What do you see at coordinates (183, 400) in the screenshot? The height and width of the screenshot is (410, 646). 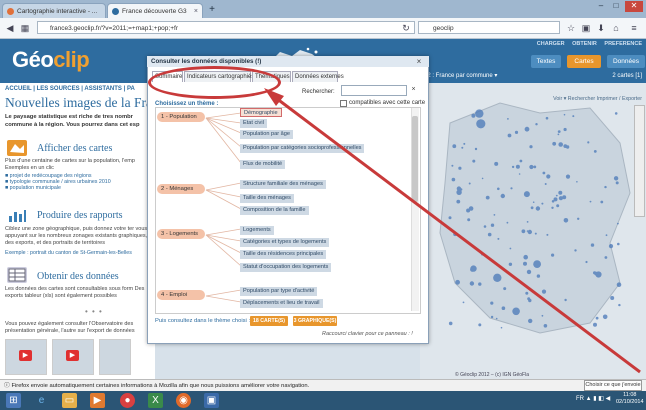 I see `firefox-icon: ◉` at bounding box center [183, 400].